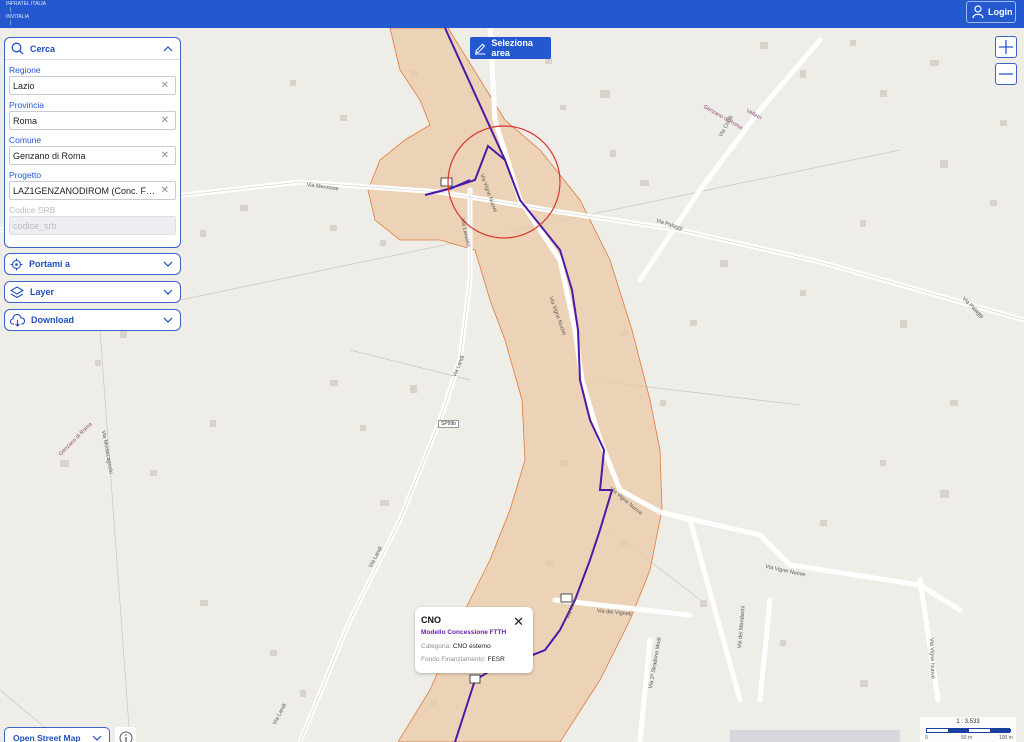 This screenshot has width=1024, height=742. What do you see at coordinates (926, 738) in the screenshot?
I see `scale-tick-0: 0` at bounding box center [926, 738].